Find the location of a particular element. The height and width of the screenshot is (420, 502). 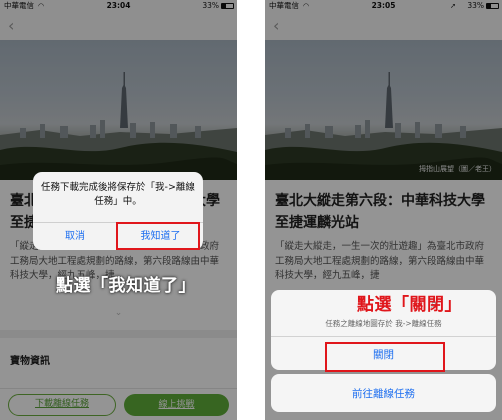

alert-actions: 取消 我知道了 is located at coordinates (118, 236).